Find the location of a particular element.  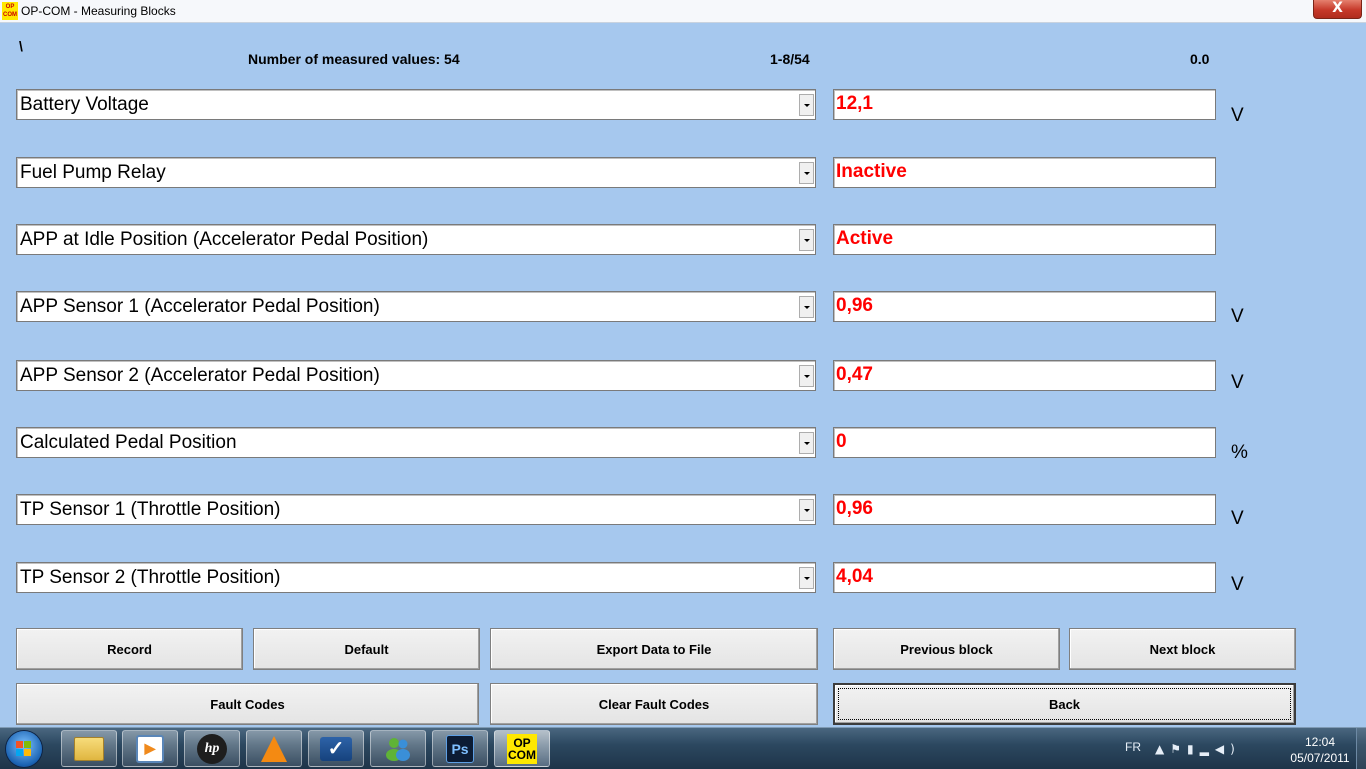

taskbar-vlc is located at coordinates (274, 748).